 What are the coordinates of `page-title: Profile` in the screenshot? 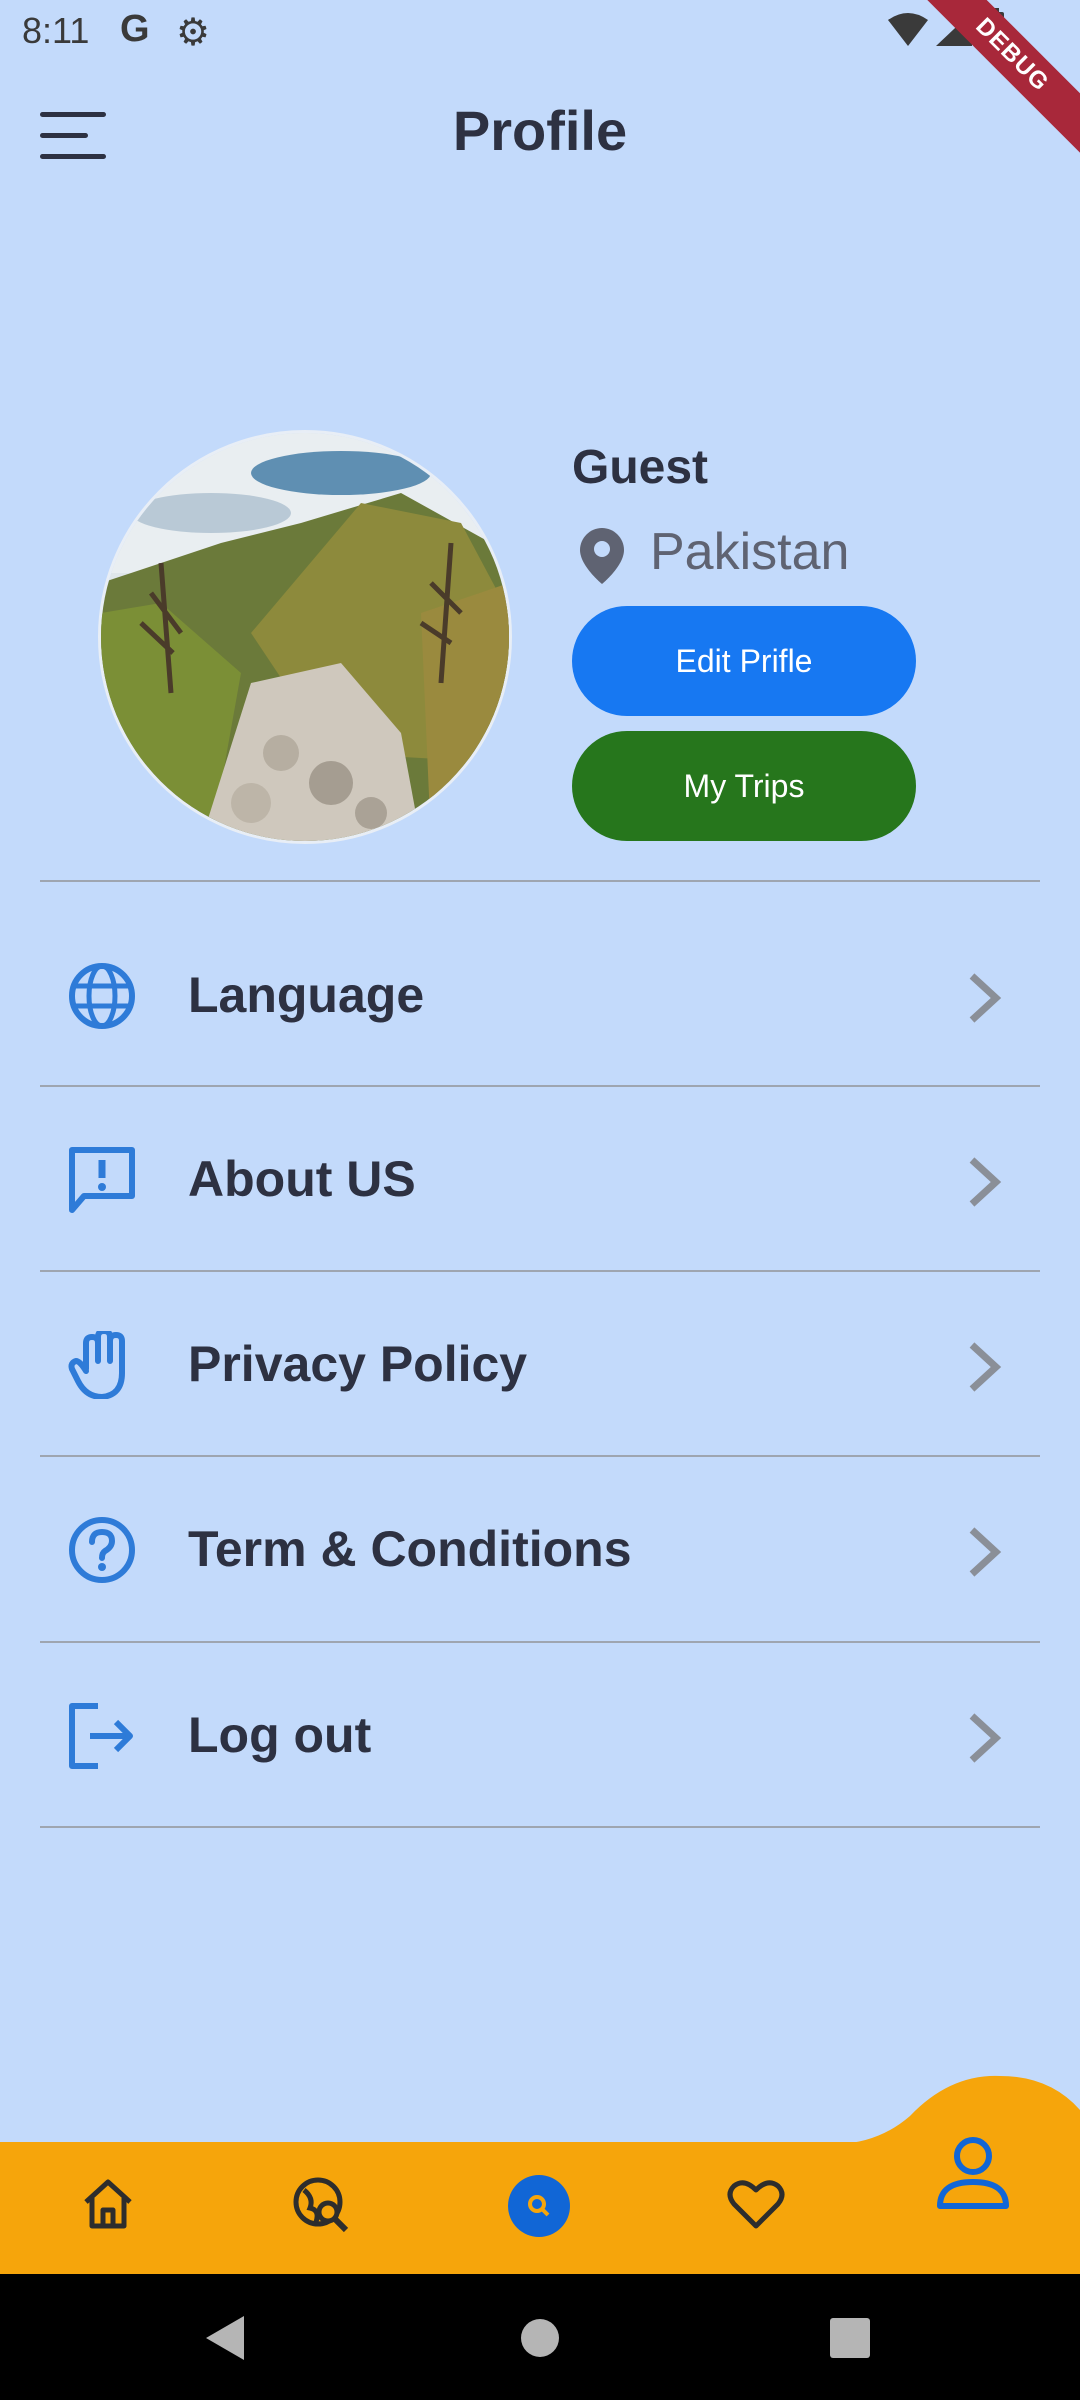 It's located at (540, 130).